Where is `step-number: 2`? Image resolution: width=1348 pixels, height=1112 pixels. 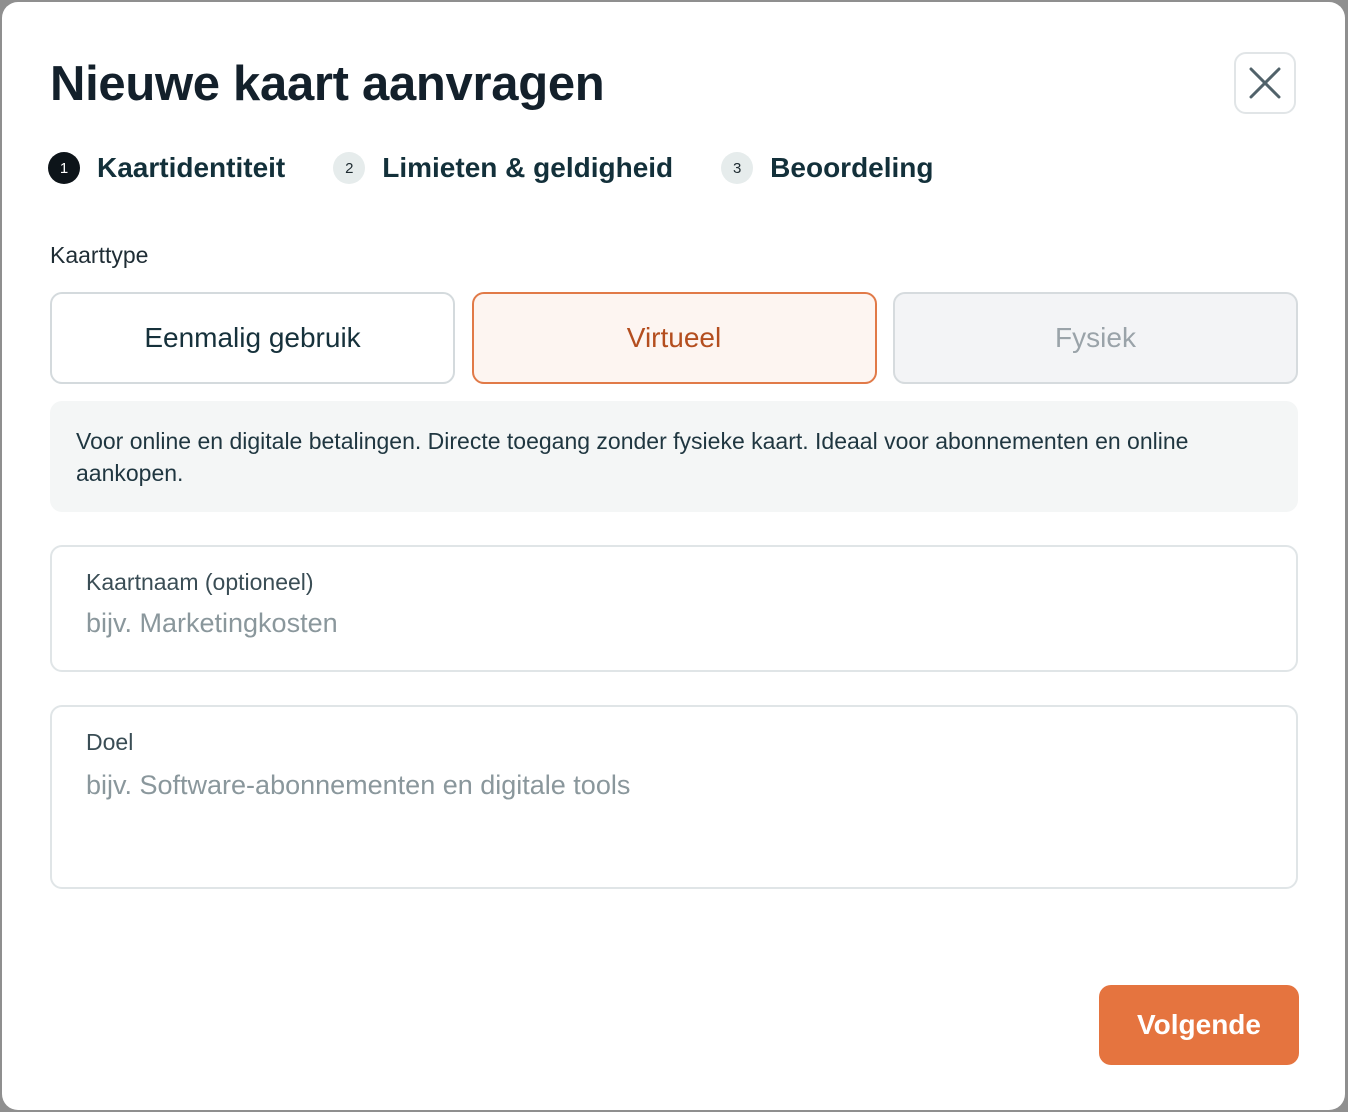
step-number: 2 is located at coordinates (349, 168).